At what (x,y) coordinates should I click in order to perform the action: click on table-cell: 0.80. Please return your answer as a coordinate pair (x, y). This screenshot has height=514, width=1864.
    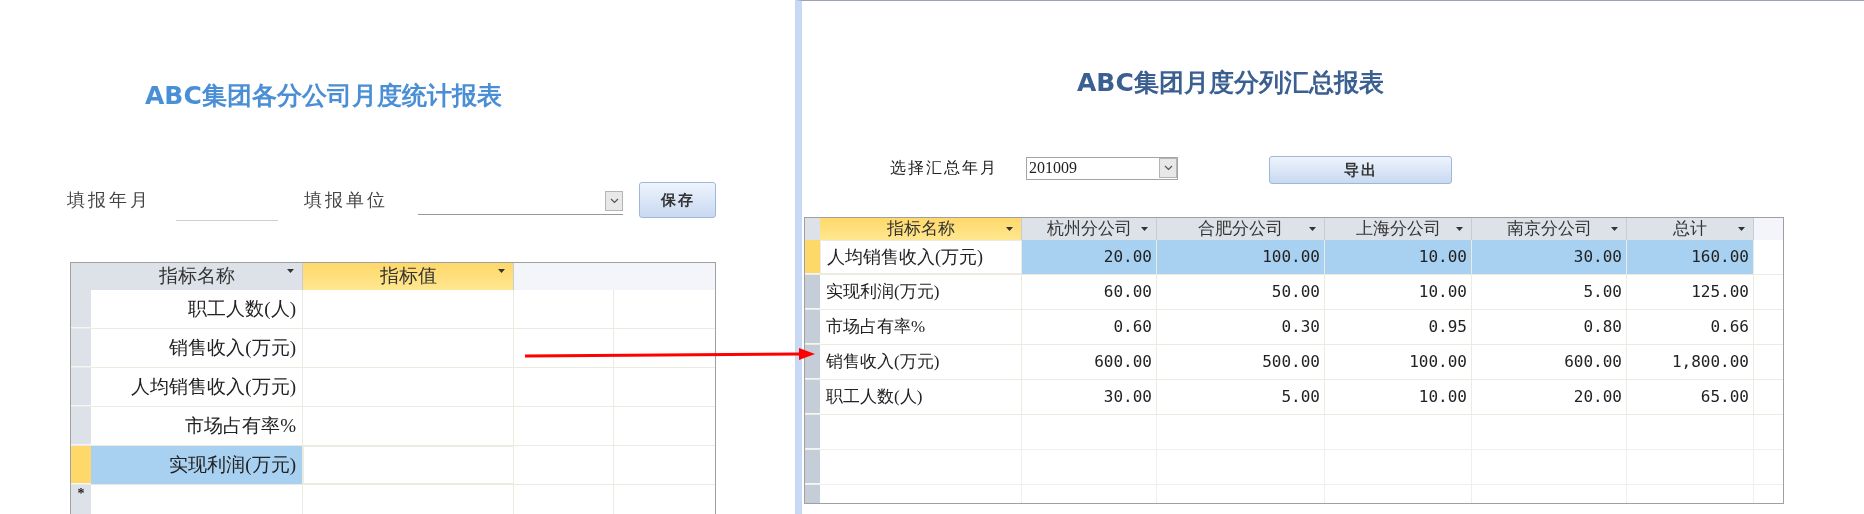
    Looking at the image, I should click on (1549, 327).